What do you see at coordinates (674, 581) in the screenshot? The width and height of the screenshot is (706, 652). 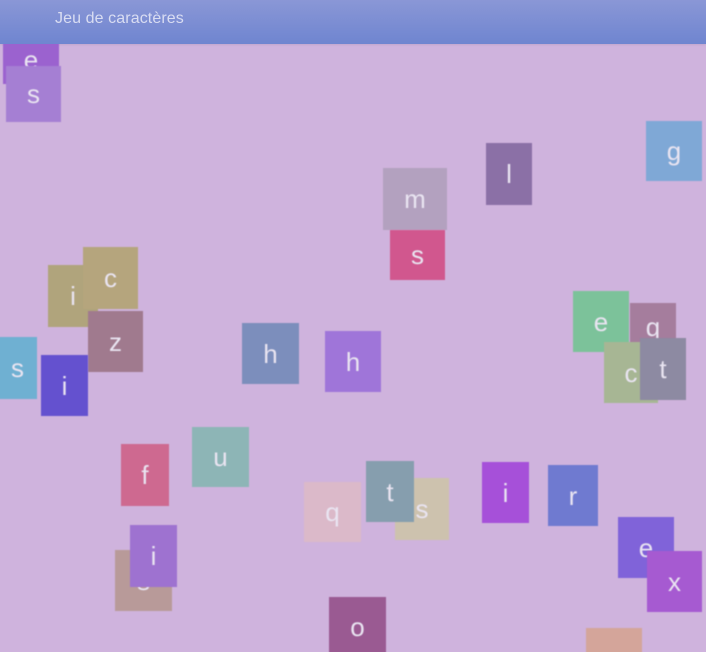 I see `letter-tile: x` at bounding box center [674, 581].